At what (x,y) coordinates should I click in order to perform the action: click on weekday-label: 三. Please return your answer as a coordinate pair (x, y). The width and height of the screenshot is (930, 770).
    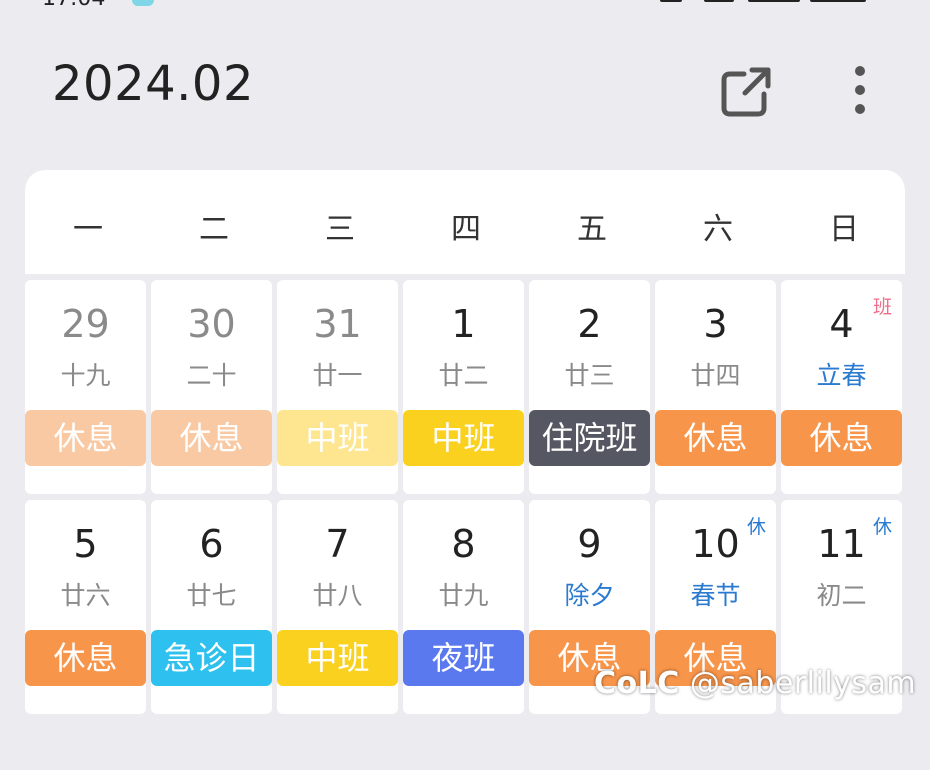
    Looking at the image, I should click on (340, 229).